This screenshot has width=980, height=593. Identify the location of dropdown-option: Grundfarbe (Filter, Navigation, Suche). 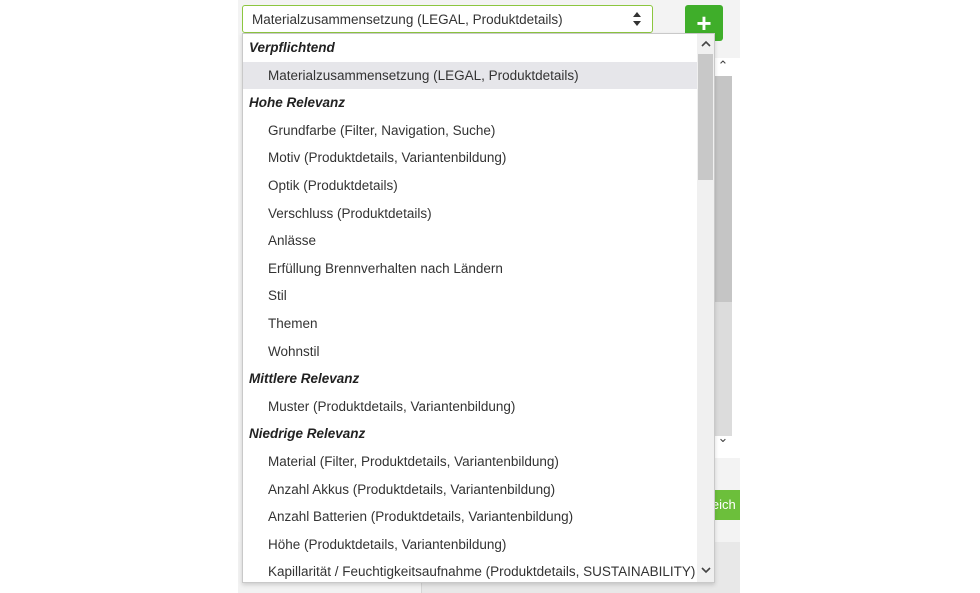
(470, 131).